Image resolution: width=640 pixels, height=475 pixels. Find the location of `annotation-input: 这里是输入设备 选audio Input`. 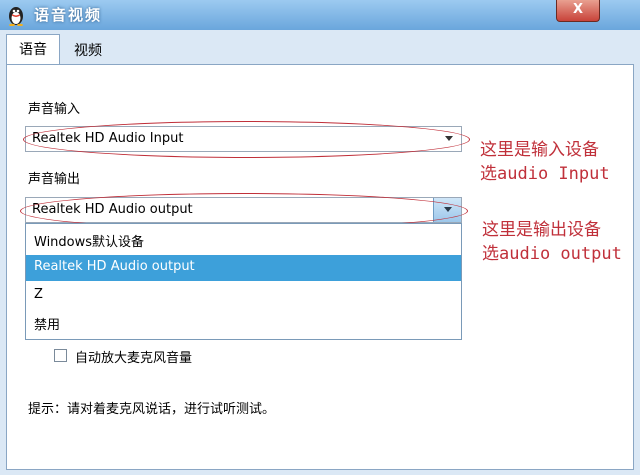

annotation-input: 这里是输入设备 选audio Input is located at coordinates (545, 162).